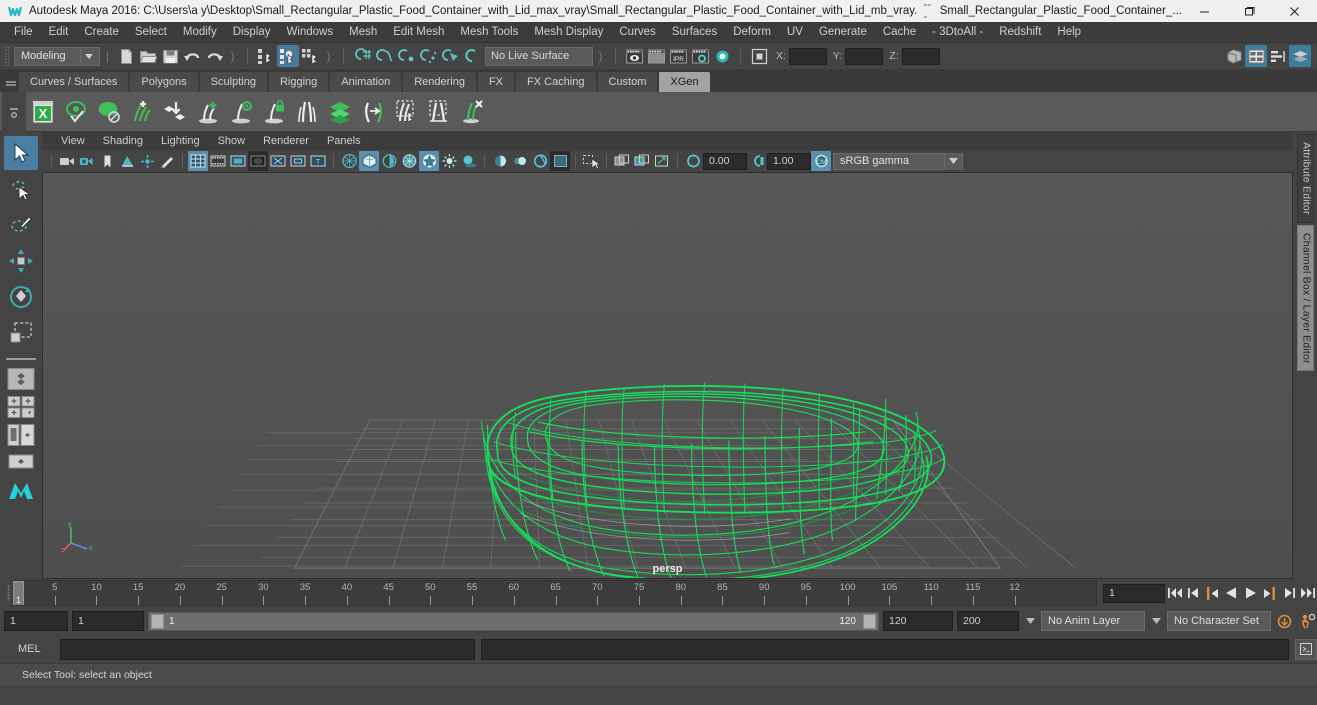 The image size is (1317, 705). Describe the element at coordinates (920, 56) in the screenshot. I see `coord-z-input` at that location.